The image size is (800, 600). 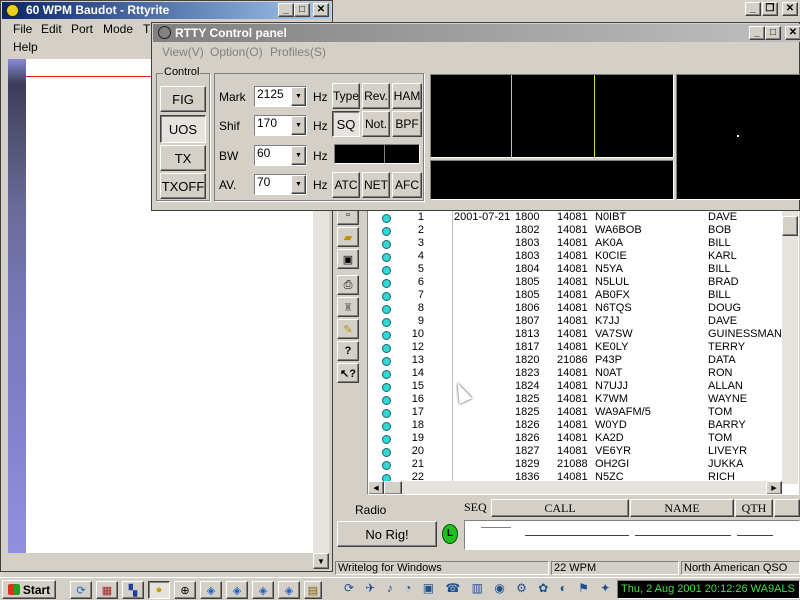 What do you see at coordinates (348, 351) in the screenshot?
I see `help-icon: ?` at bounding box center [348, 351].